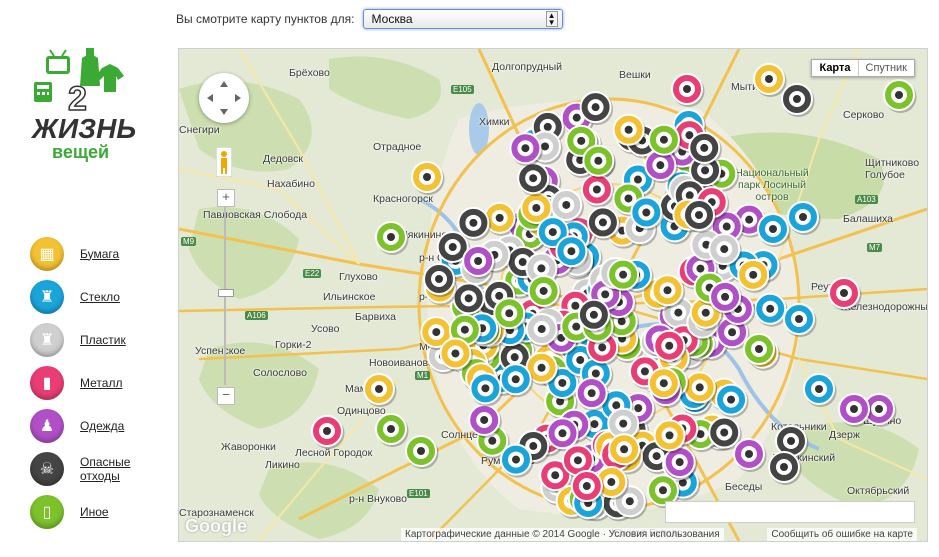  What do you see at coordinates (47, 382) in the screenshot?
I see `metal-can-icon: ▮` at bounding box center [47, 382].